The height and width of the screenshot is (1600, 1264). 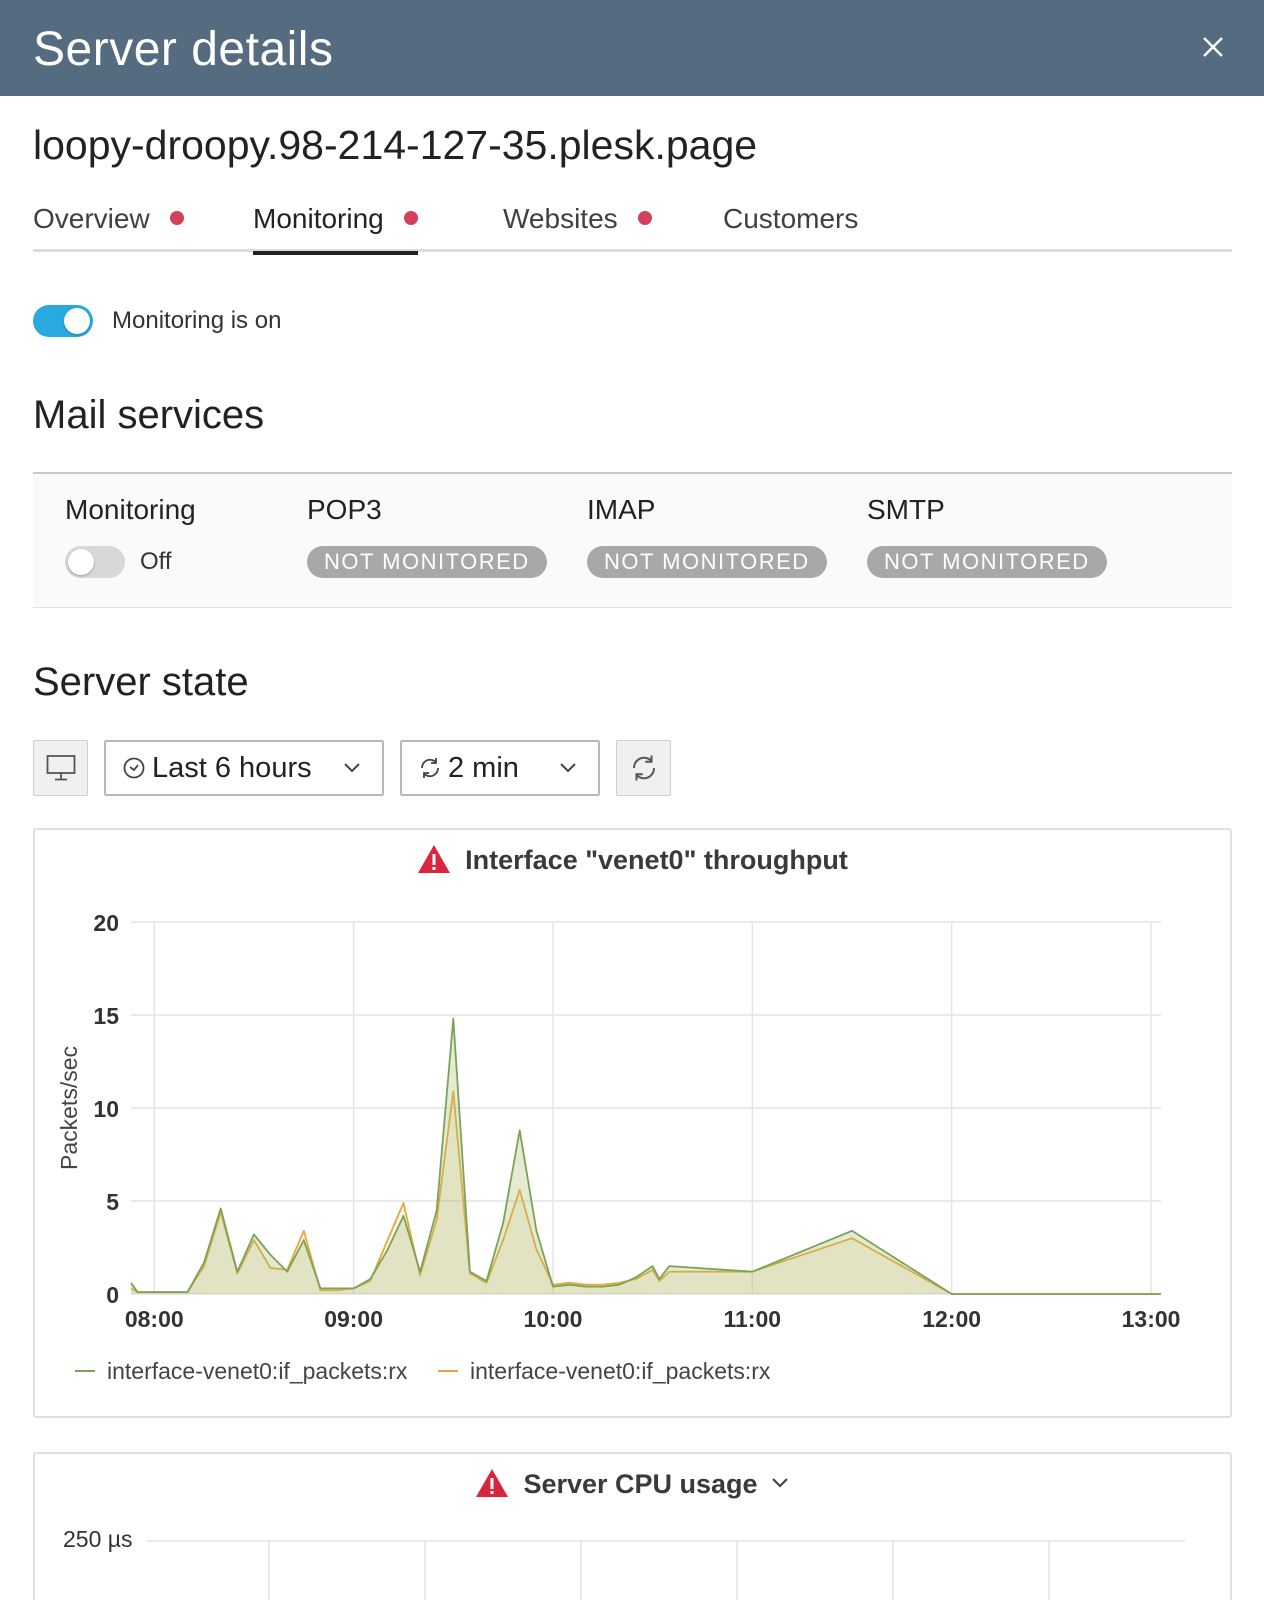 What do you see at coordinates (427, 562) in the screenshot?
I see `pop3-status-badge: NOT MONITORED` at bounding box center [427, 562].